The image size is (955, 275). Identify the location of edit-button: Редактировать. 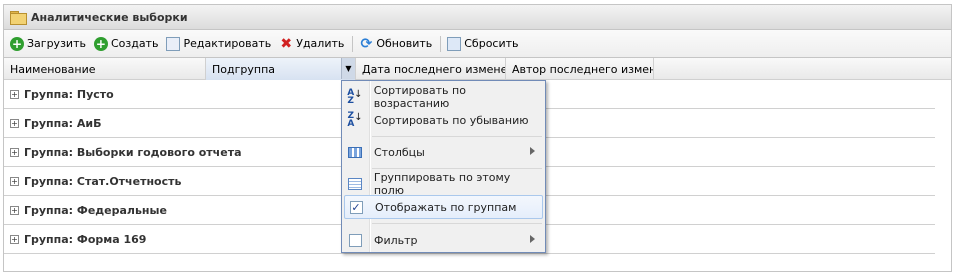
(219, 43).